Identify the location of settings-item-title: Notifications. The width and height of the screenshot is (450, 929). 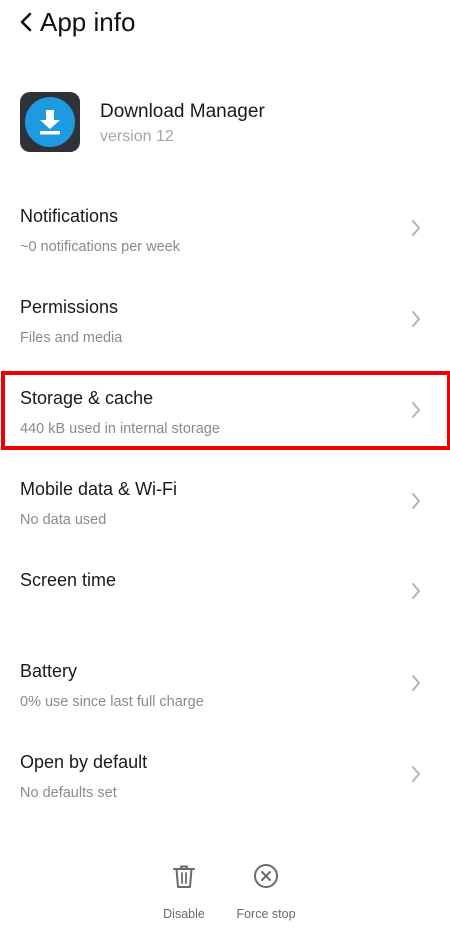
(69, 216).